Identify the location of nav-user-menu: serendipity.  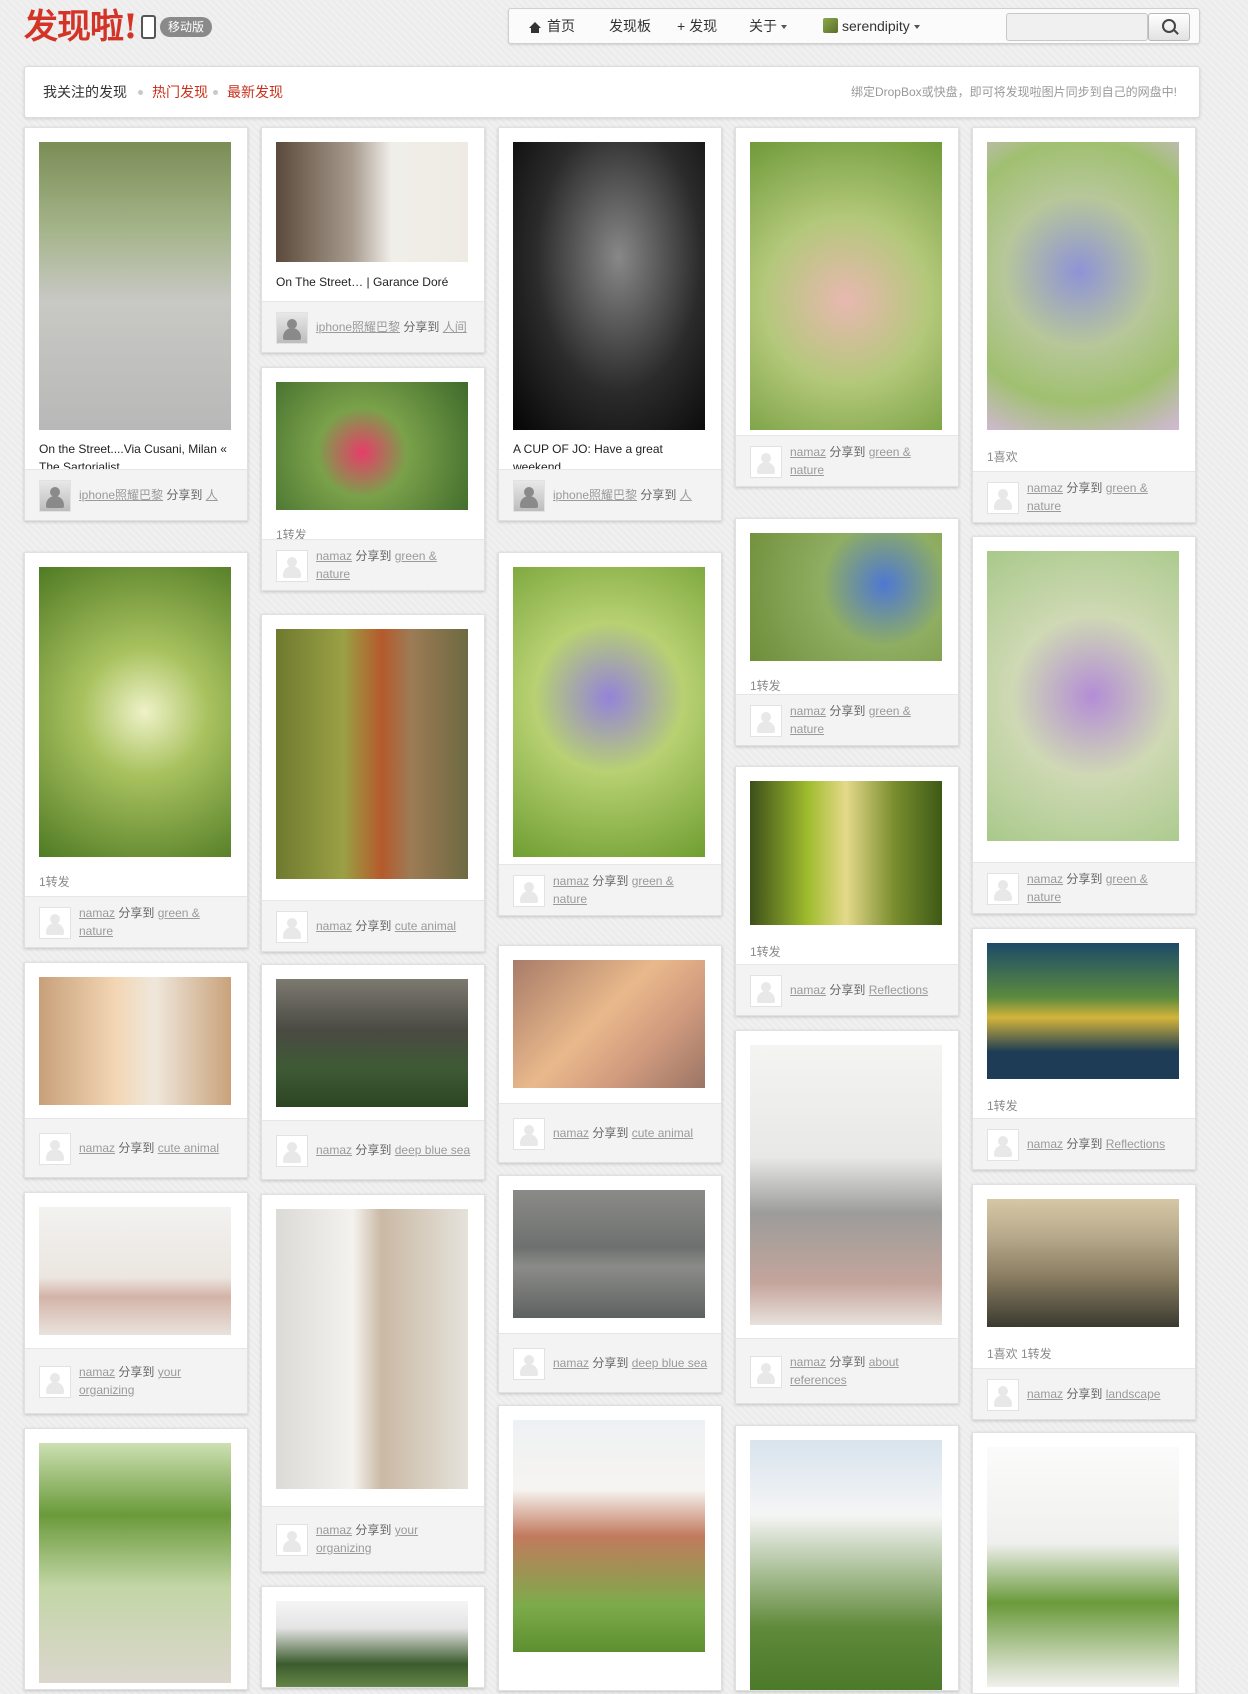
(871, 26).